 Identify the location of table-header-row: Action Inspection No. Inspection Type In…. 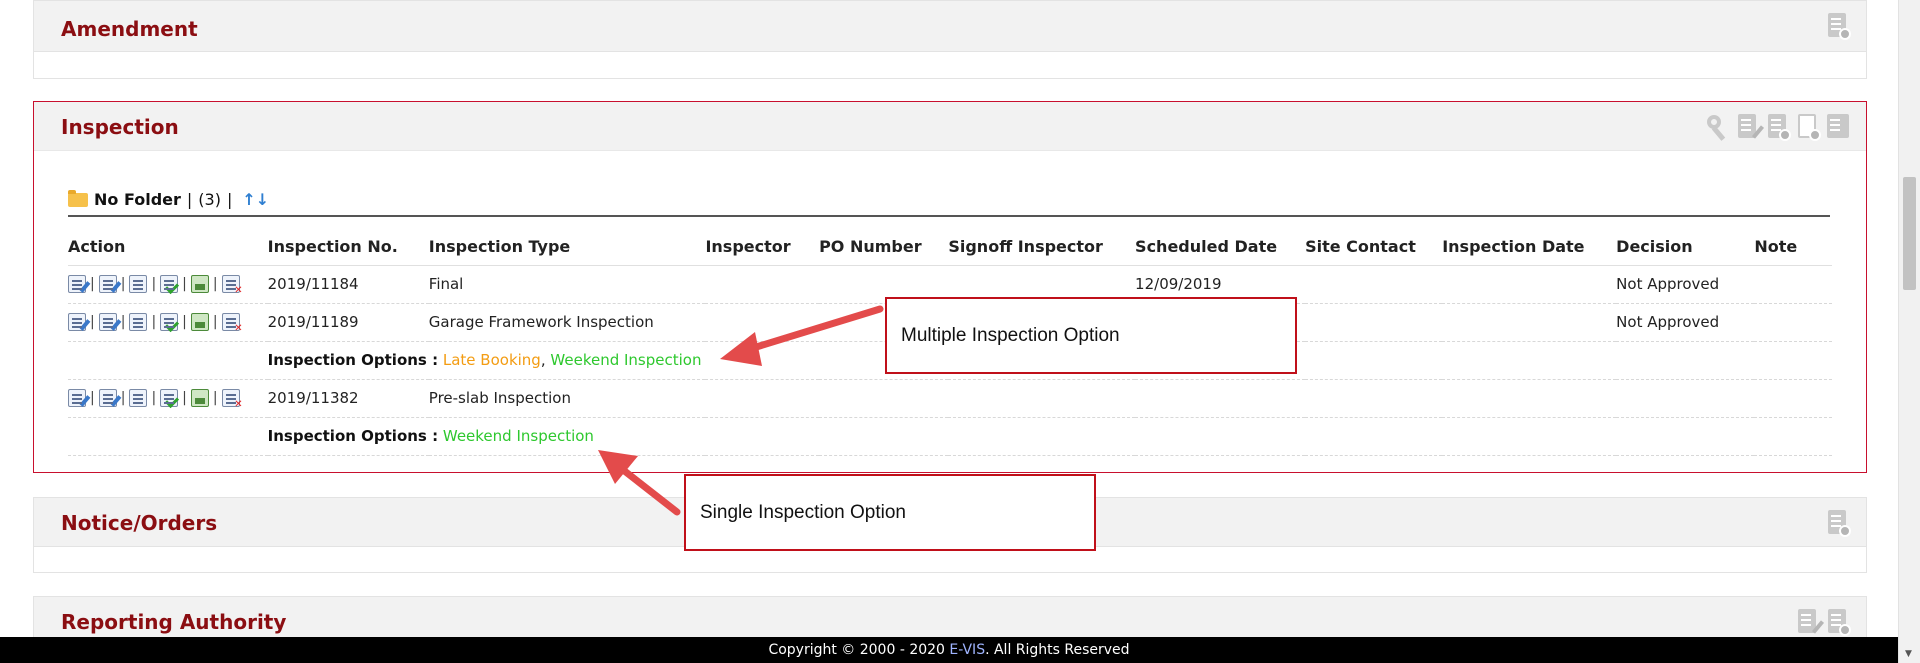
(950, 247).